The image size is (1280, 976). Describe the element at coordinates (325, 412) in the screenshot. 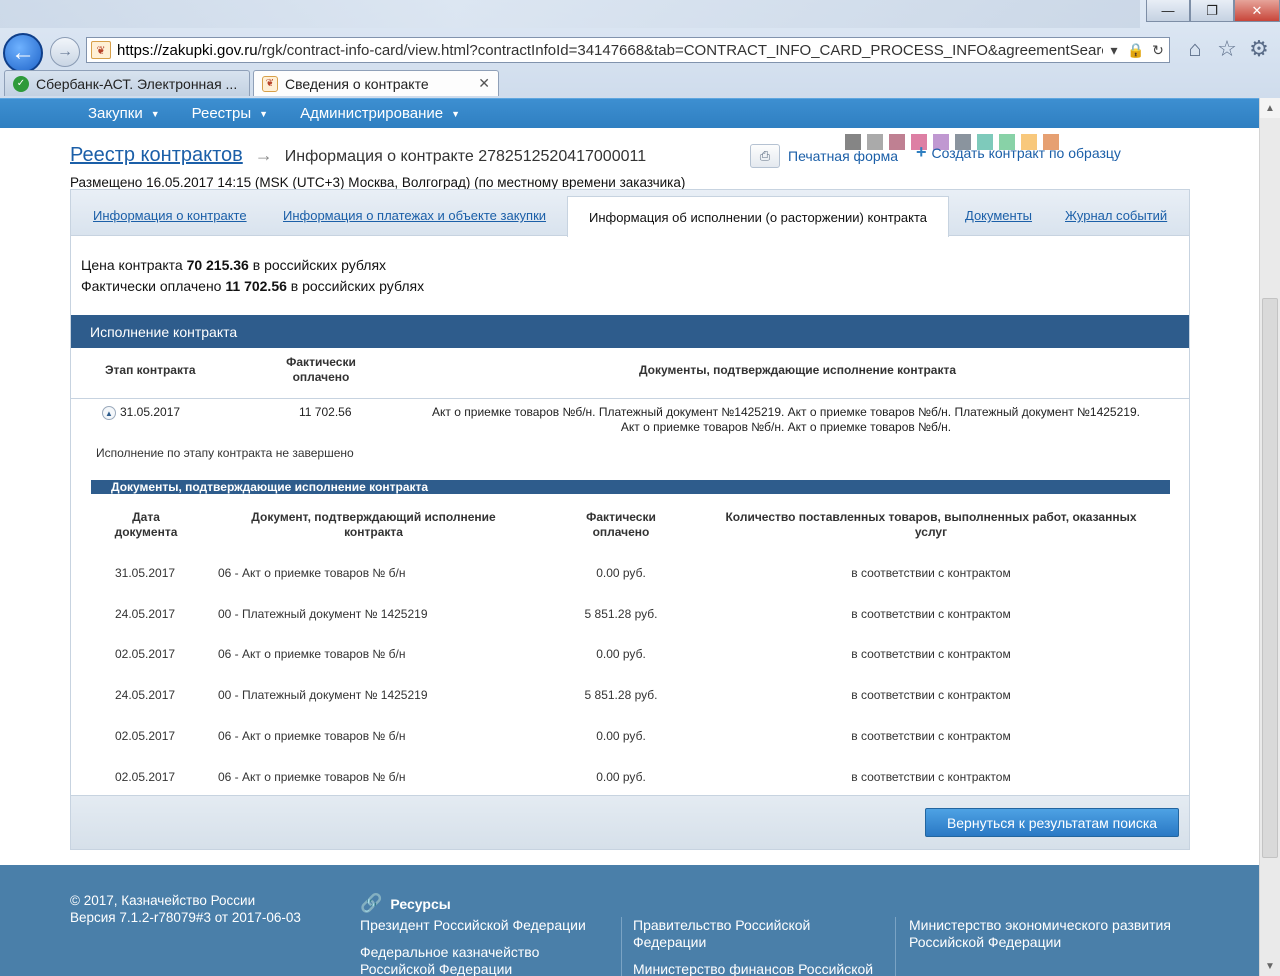

I see `stage-paid: 11 702.56` at that location.